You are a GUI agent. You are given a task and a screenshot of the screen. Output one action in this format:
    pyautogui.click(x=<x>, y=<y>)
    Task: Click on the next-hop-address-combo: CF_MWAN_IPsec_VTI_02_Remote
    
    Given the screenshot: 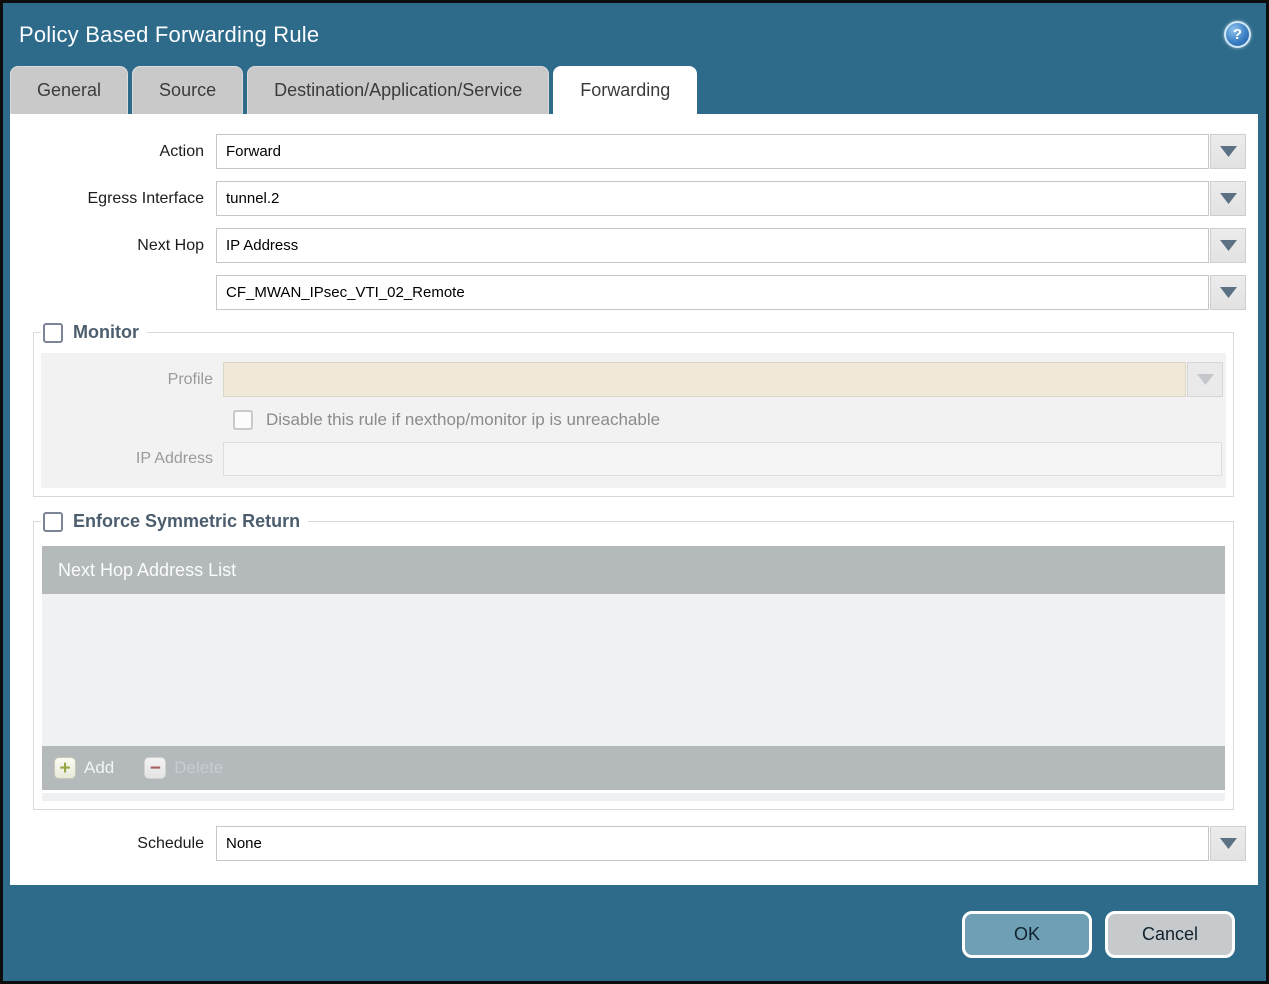 What is the action you would take?
    pyautogui.click(x=731, y=292)
    